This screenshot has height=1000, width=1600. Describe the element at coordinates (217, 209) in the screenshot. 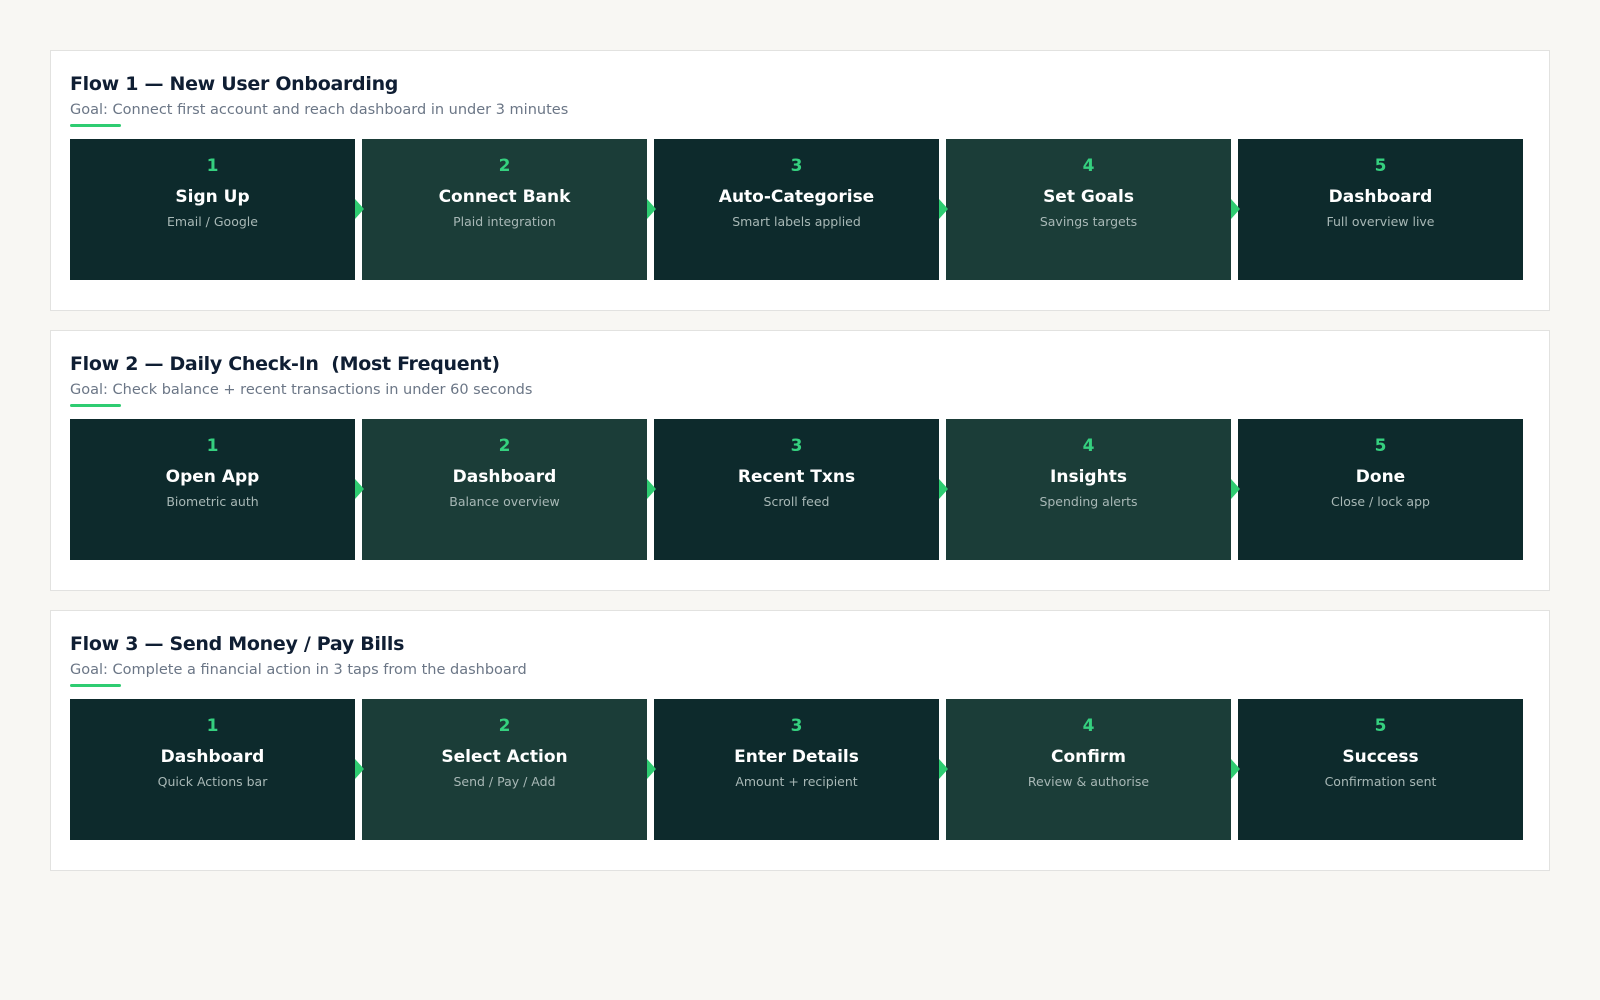

I see `flow-step-sign-up: 1 Sign Up Email / Google` at that location.